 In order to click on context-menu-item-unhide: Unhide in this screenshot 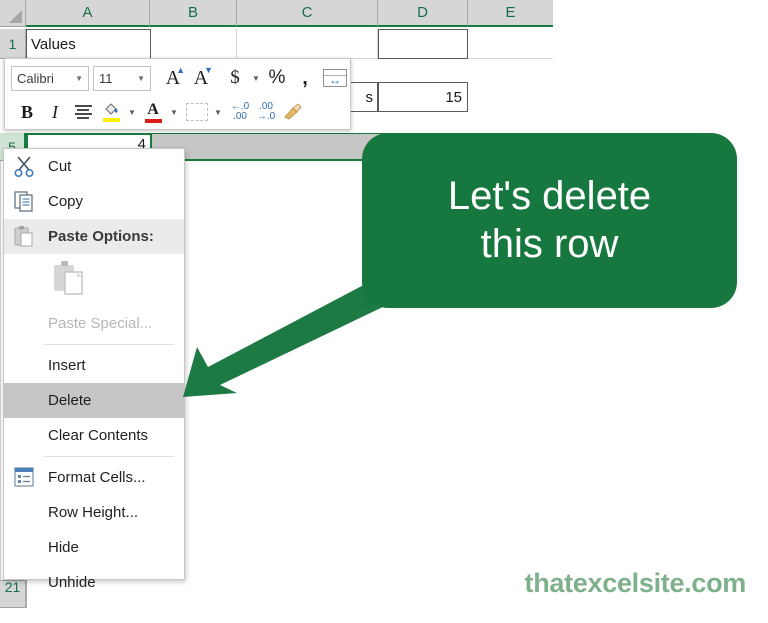, I will do `click(94, 582)`.